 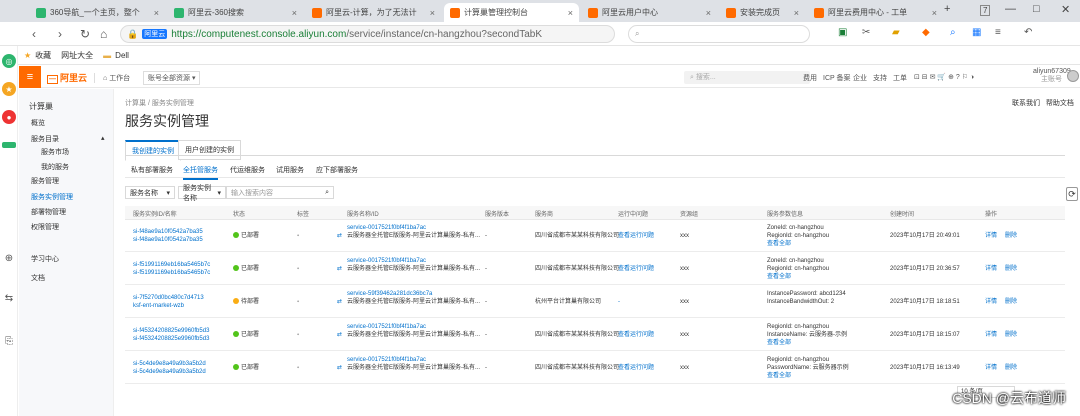 I want to click on undo-icon: ↶, so click(x=1028, y=32).